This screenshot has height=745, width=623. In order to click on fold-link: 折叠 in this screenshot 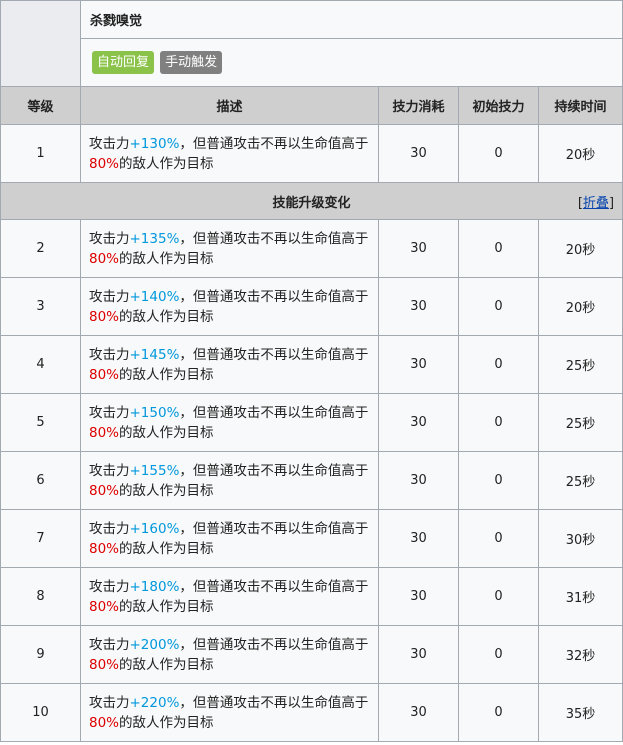, I will do `click(596, 203)`.